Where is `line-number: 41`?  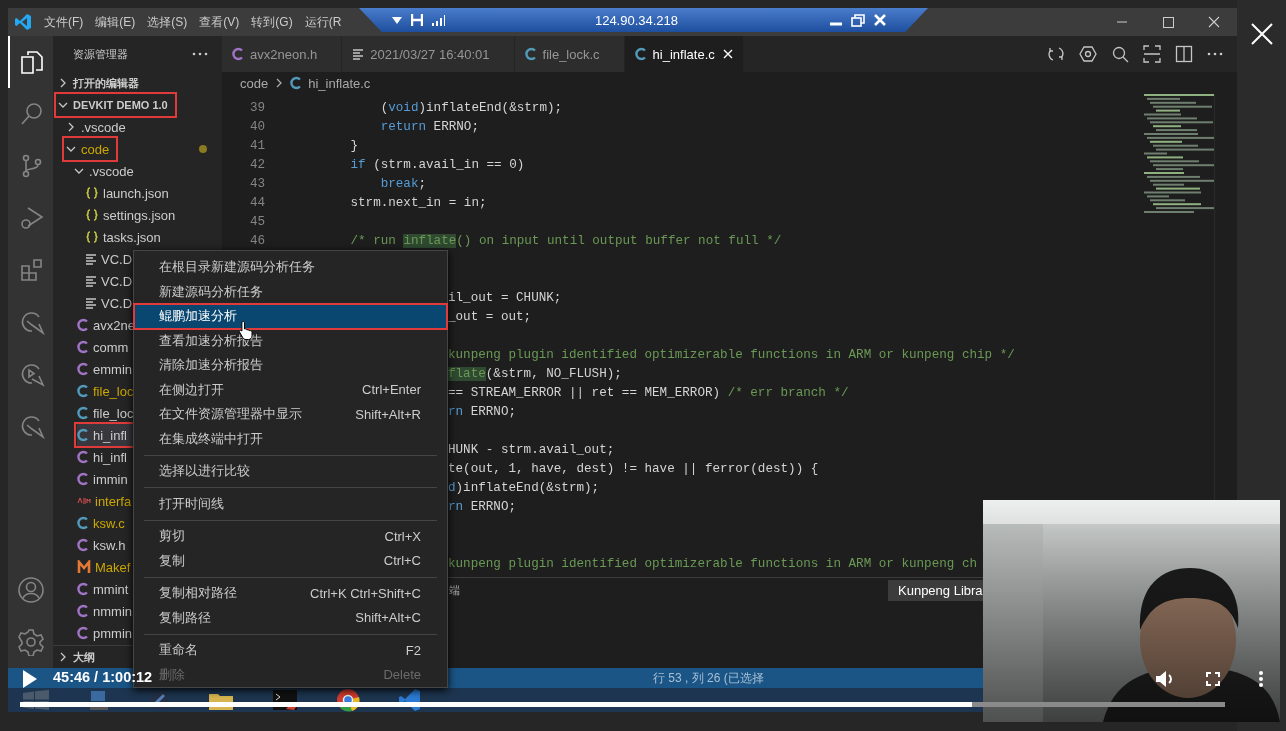
line-number: 41 is located at coordinates (256, 145).